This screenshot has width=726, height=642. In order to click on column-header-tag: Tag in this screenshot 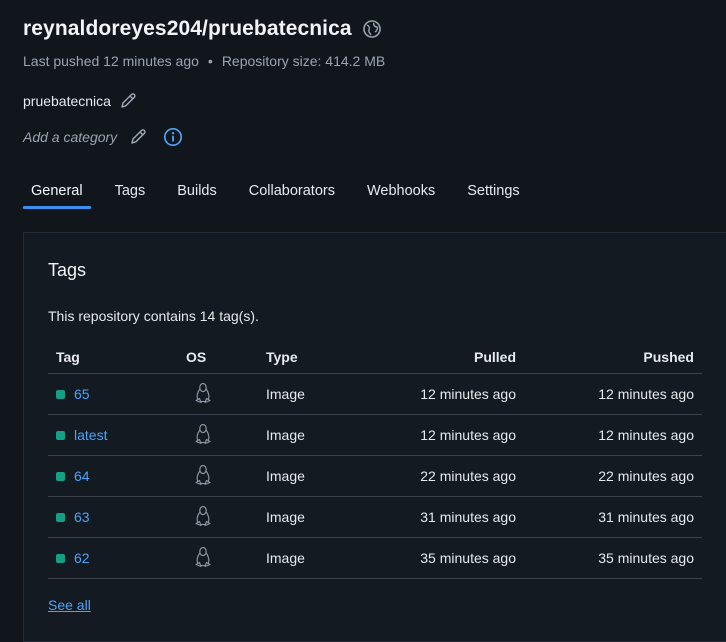, I will do `click(117, 357)`.